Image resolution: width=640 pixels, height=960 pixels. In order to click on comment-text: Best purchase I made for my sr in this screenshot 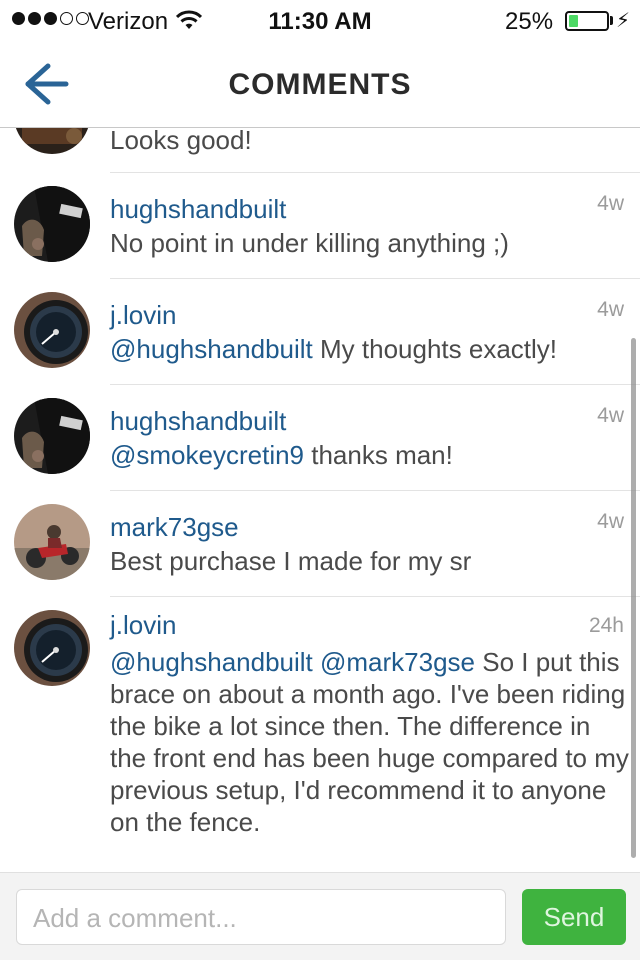, I will do `click(291, 561)`.